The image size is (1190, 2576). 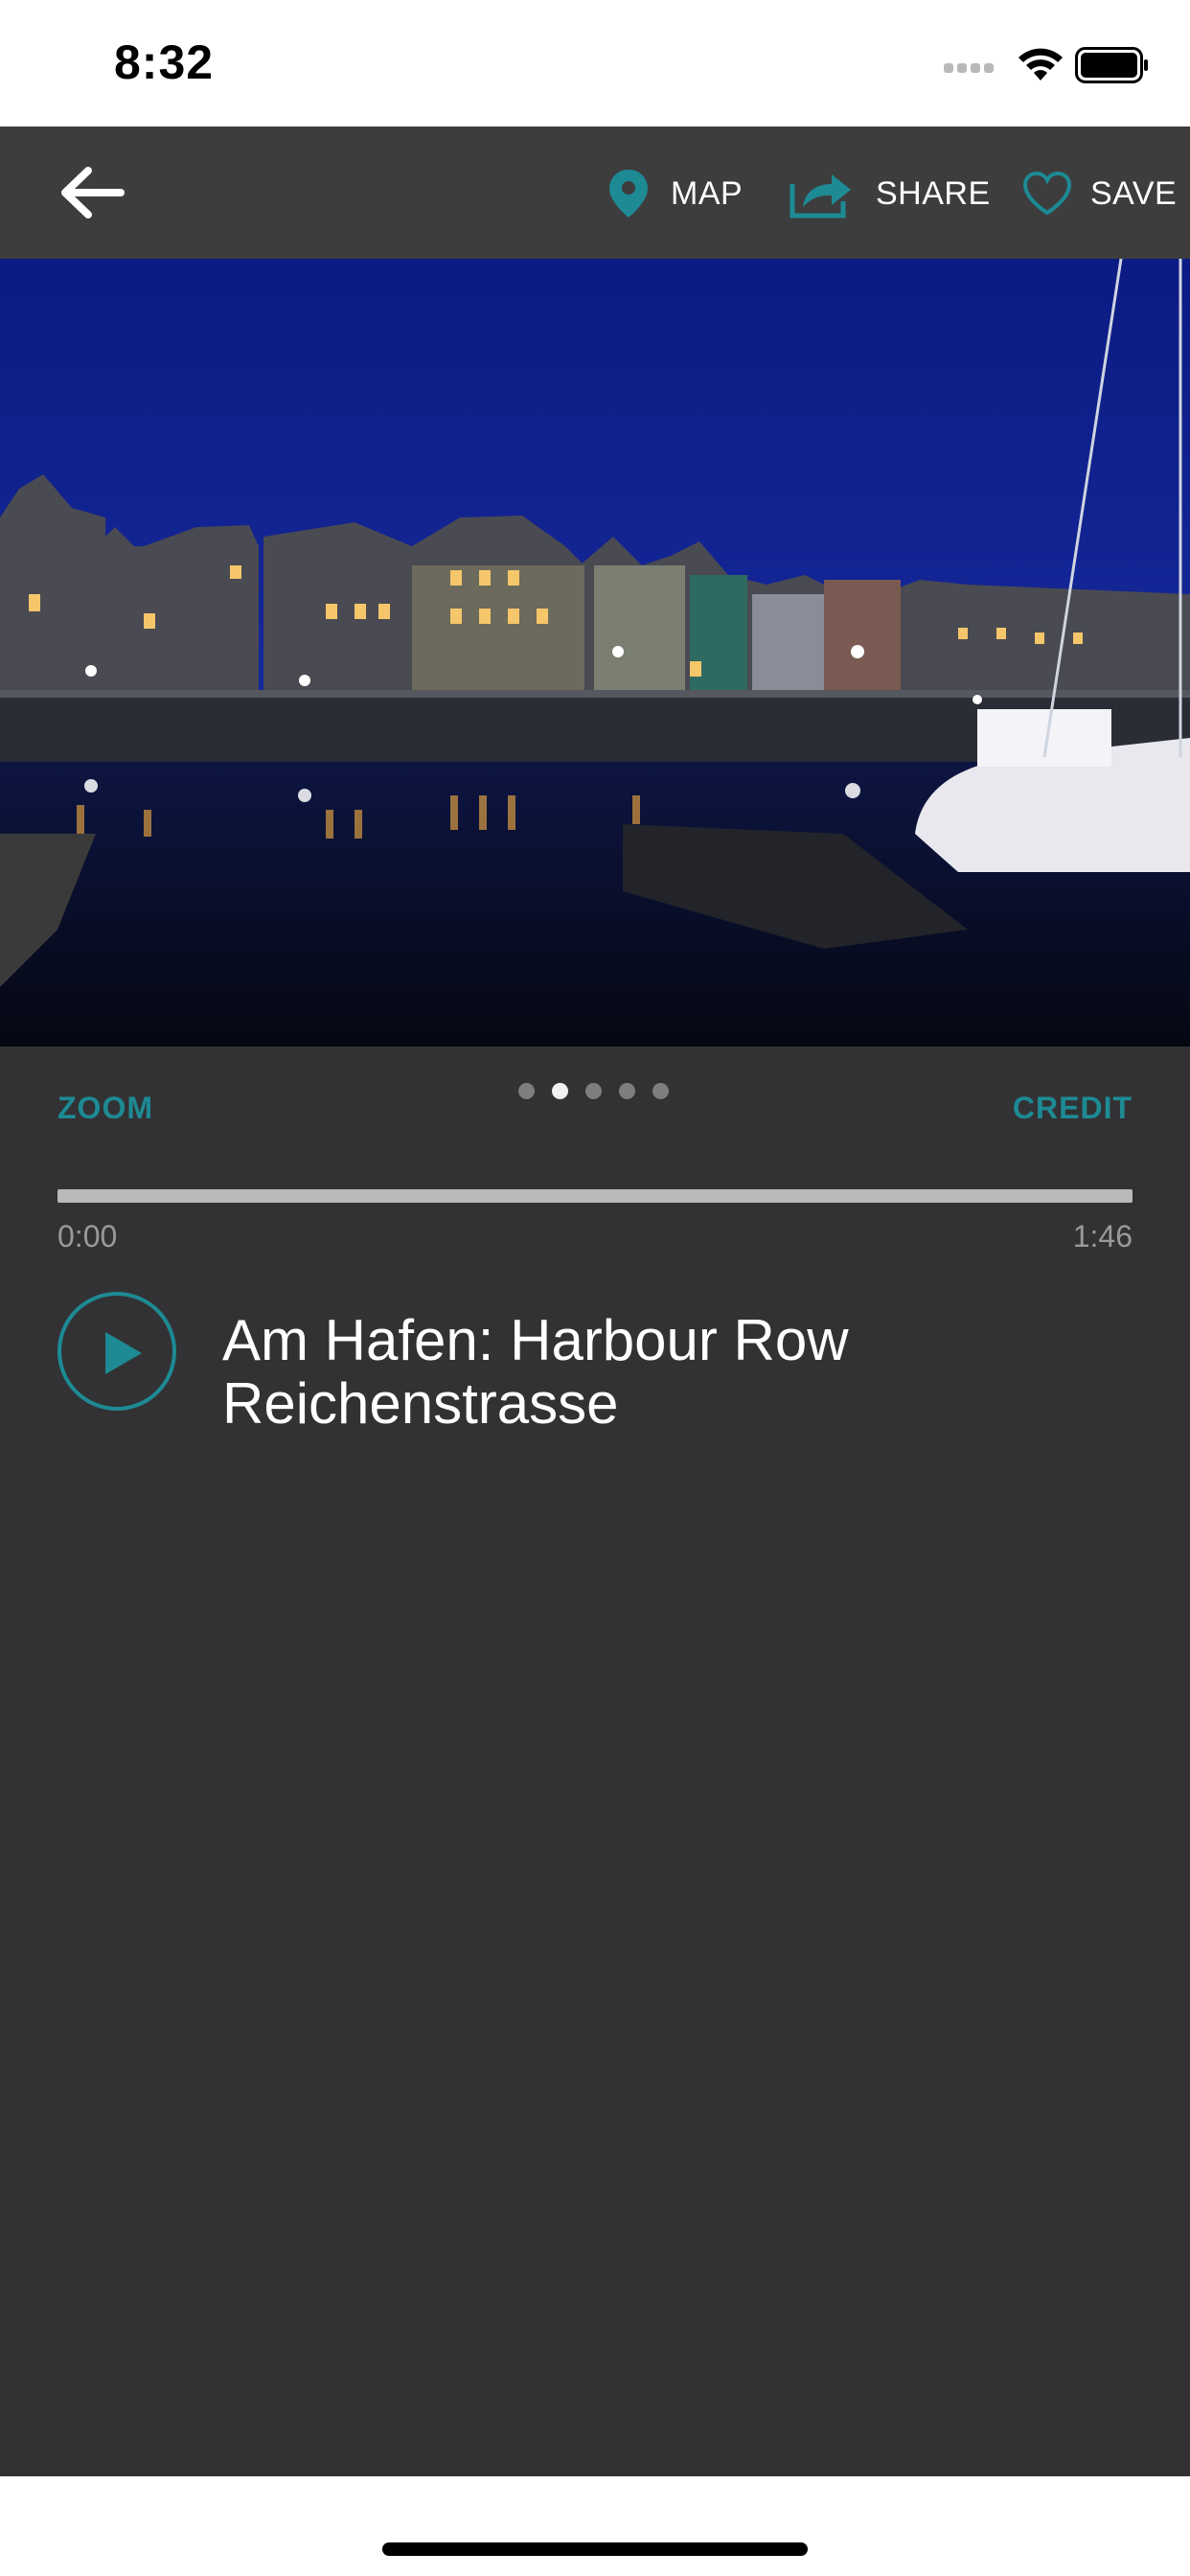 I want to click on app-bar: MAP SHARE SAVE, so click(x=595, y=193).